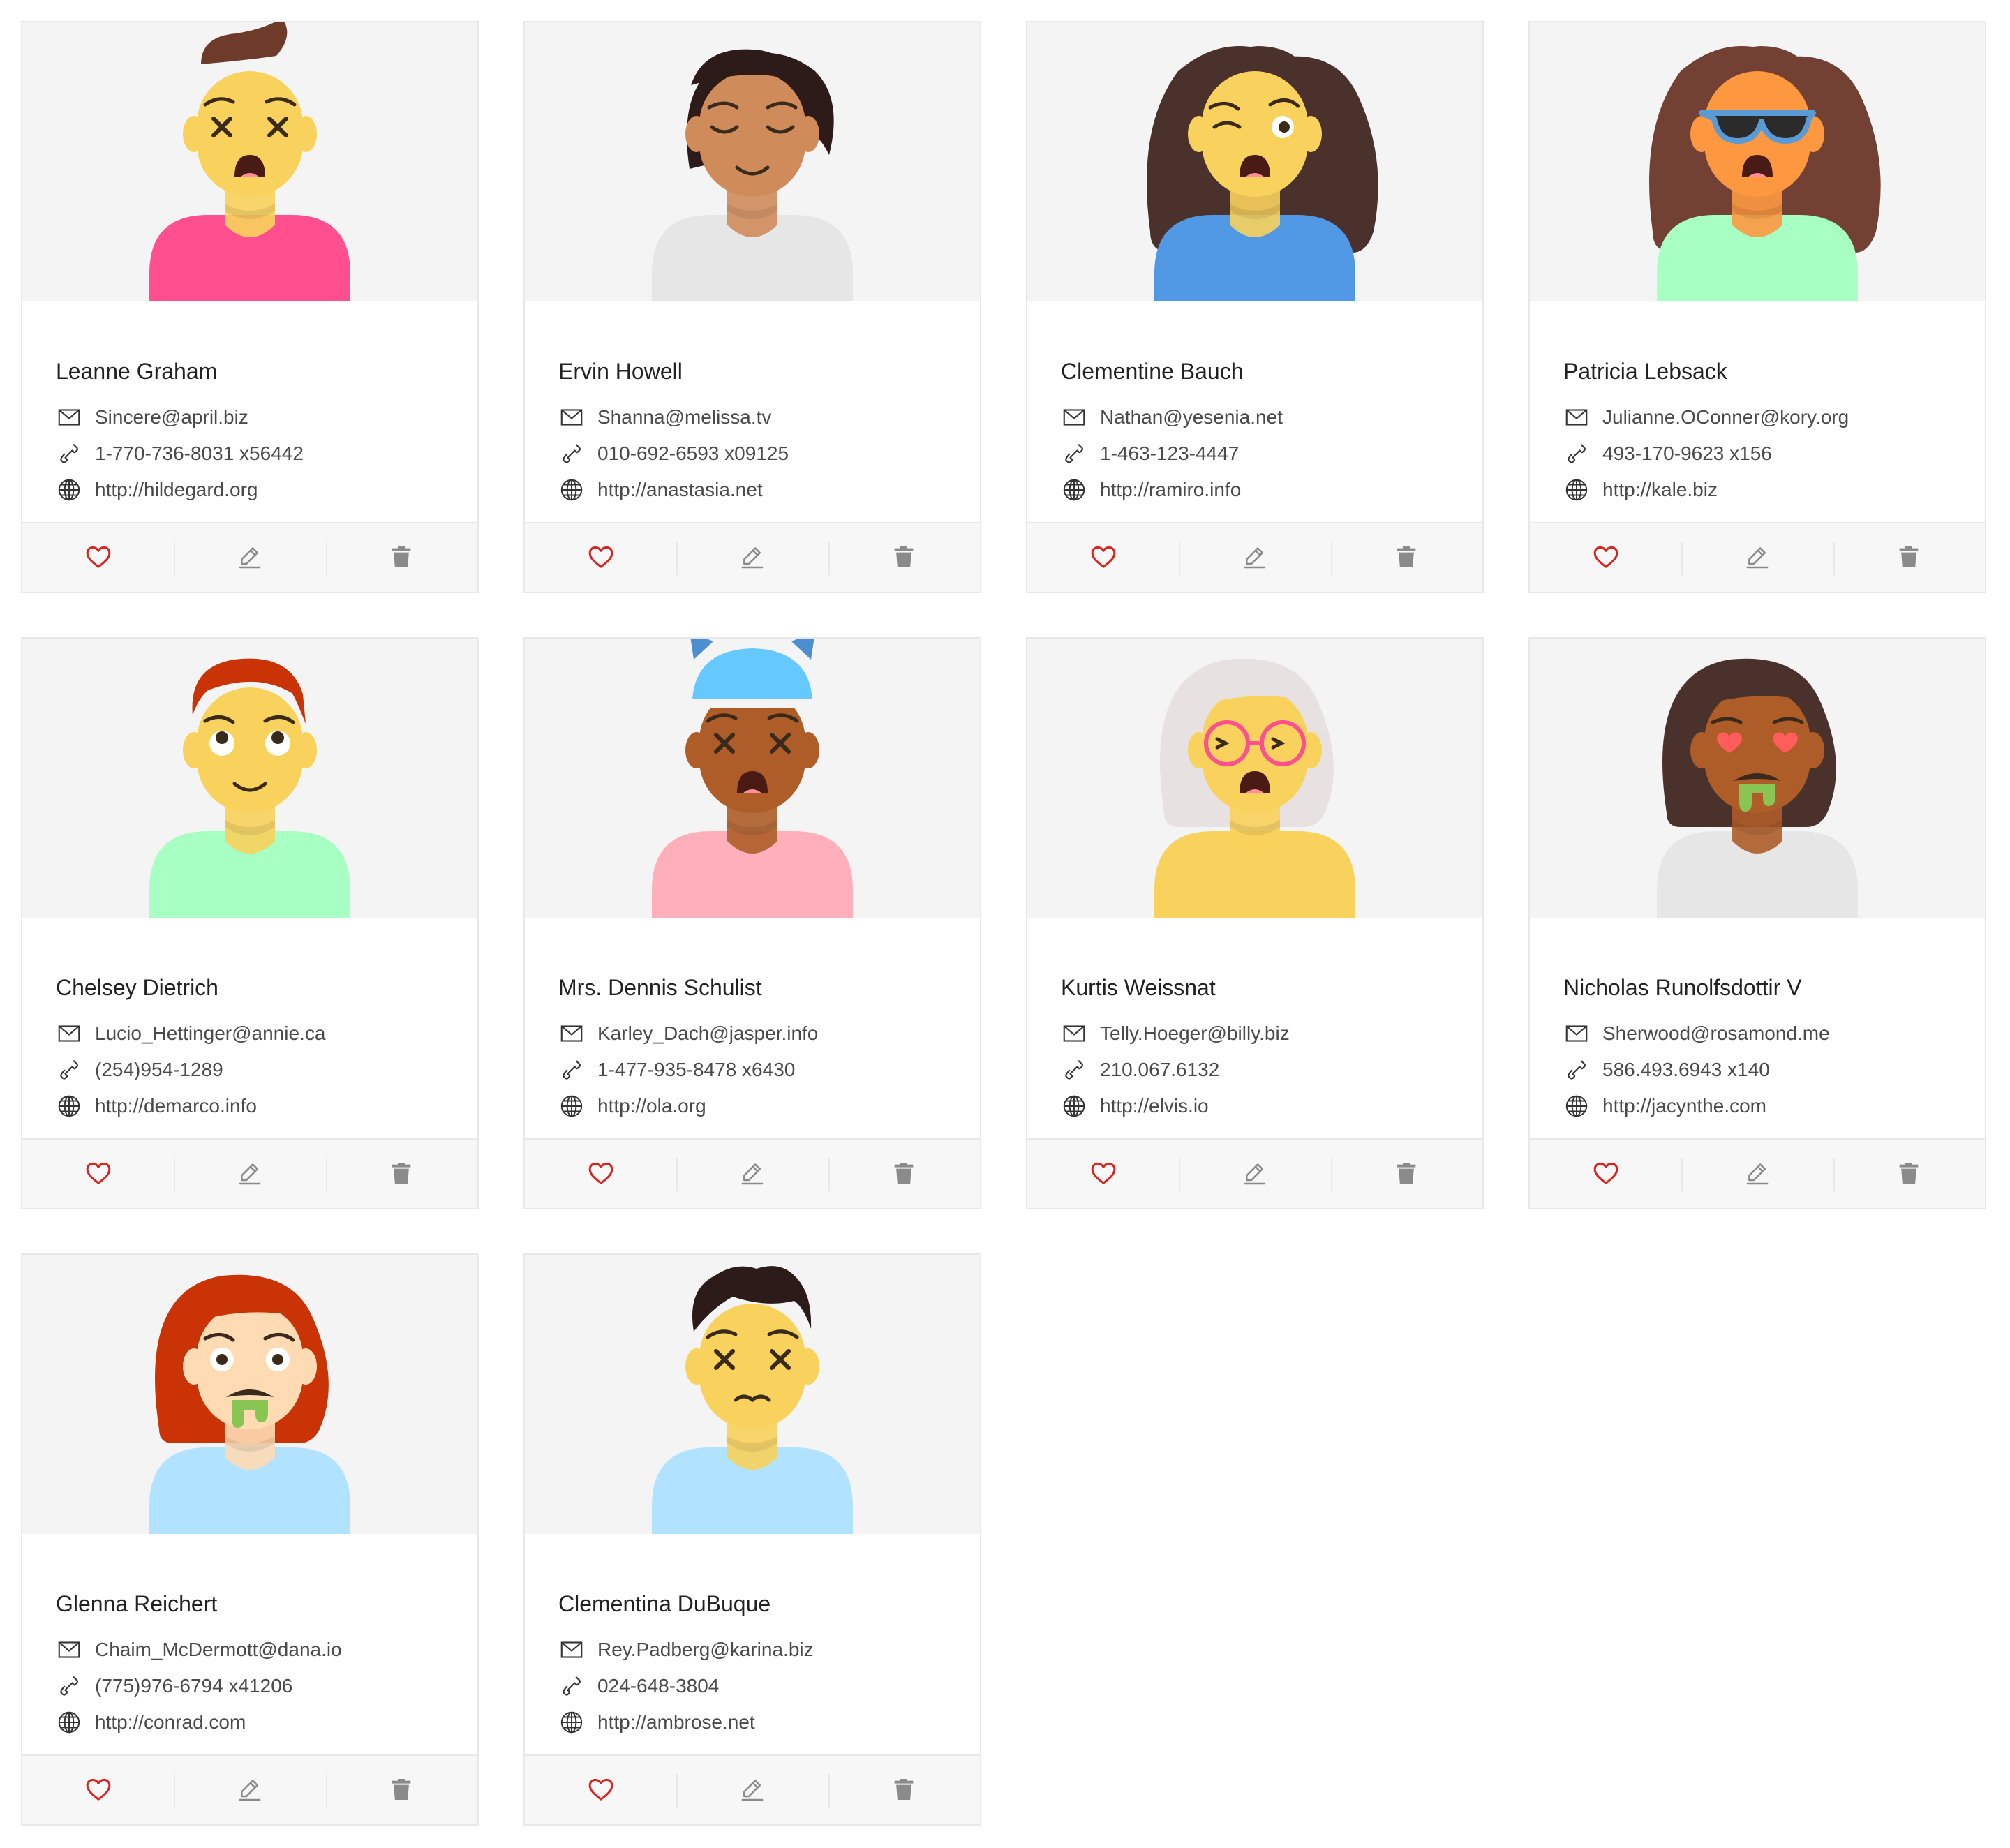 The image size is (2010, 1848). What do you see at coordinates (1191, 417) in the screenshot?
I see `email-text: Nathan@yesenia.net` at bounding box center [1191, 417].